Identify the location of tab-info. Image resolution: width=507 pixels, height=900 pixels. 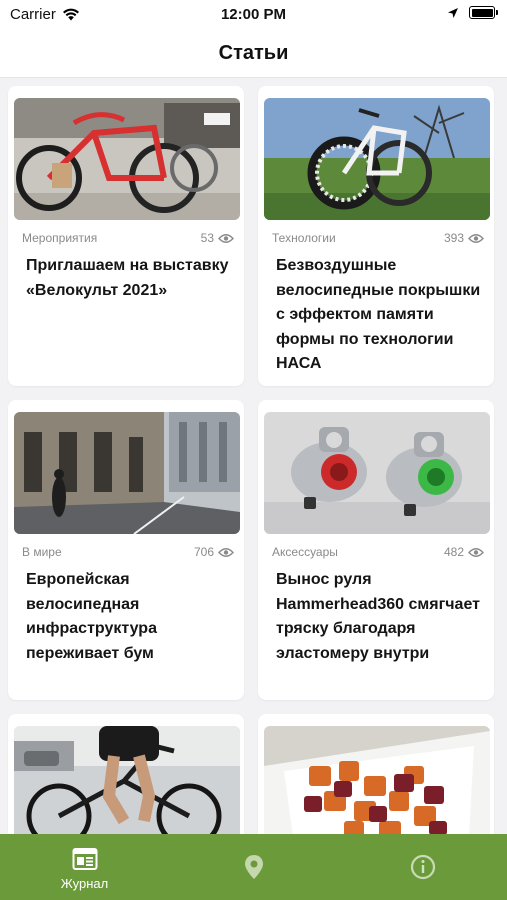
(422, 867).